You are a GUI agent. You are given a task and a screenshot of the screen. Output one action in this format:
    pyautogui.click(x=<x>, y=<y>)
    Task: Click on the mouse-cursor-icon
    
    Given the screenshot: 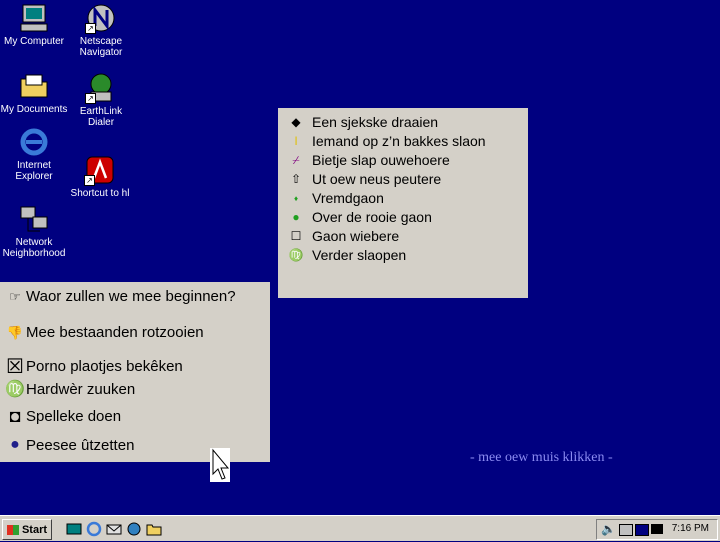 What is the action you would take?
    pyautogui.click(x=220, y=465)
    